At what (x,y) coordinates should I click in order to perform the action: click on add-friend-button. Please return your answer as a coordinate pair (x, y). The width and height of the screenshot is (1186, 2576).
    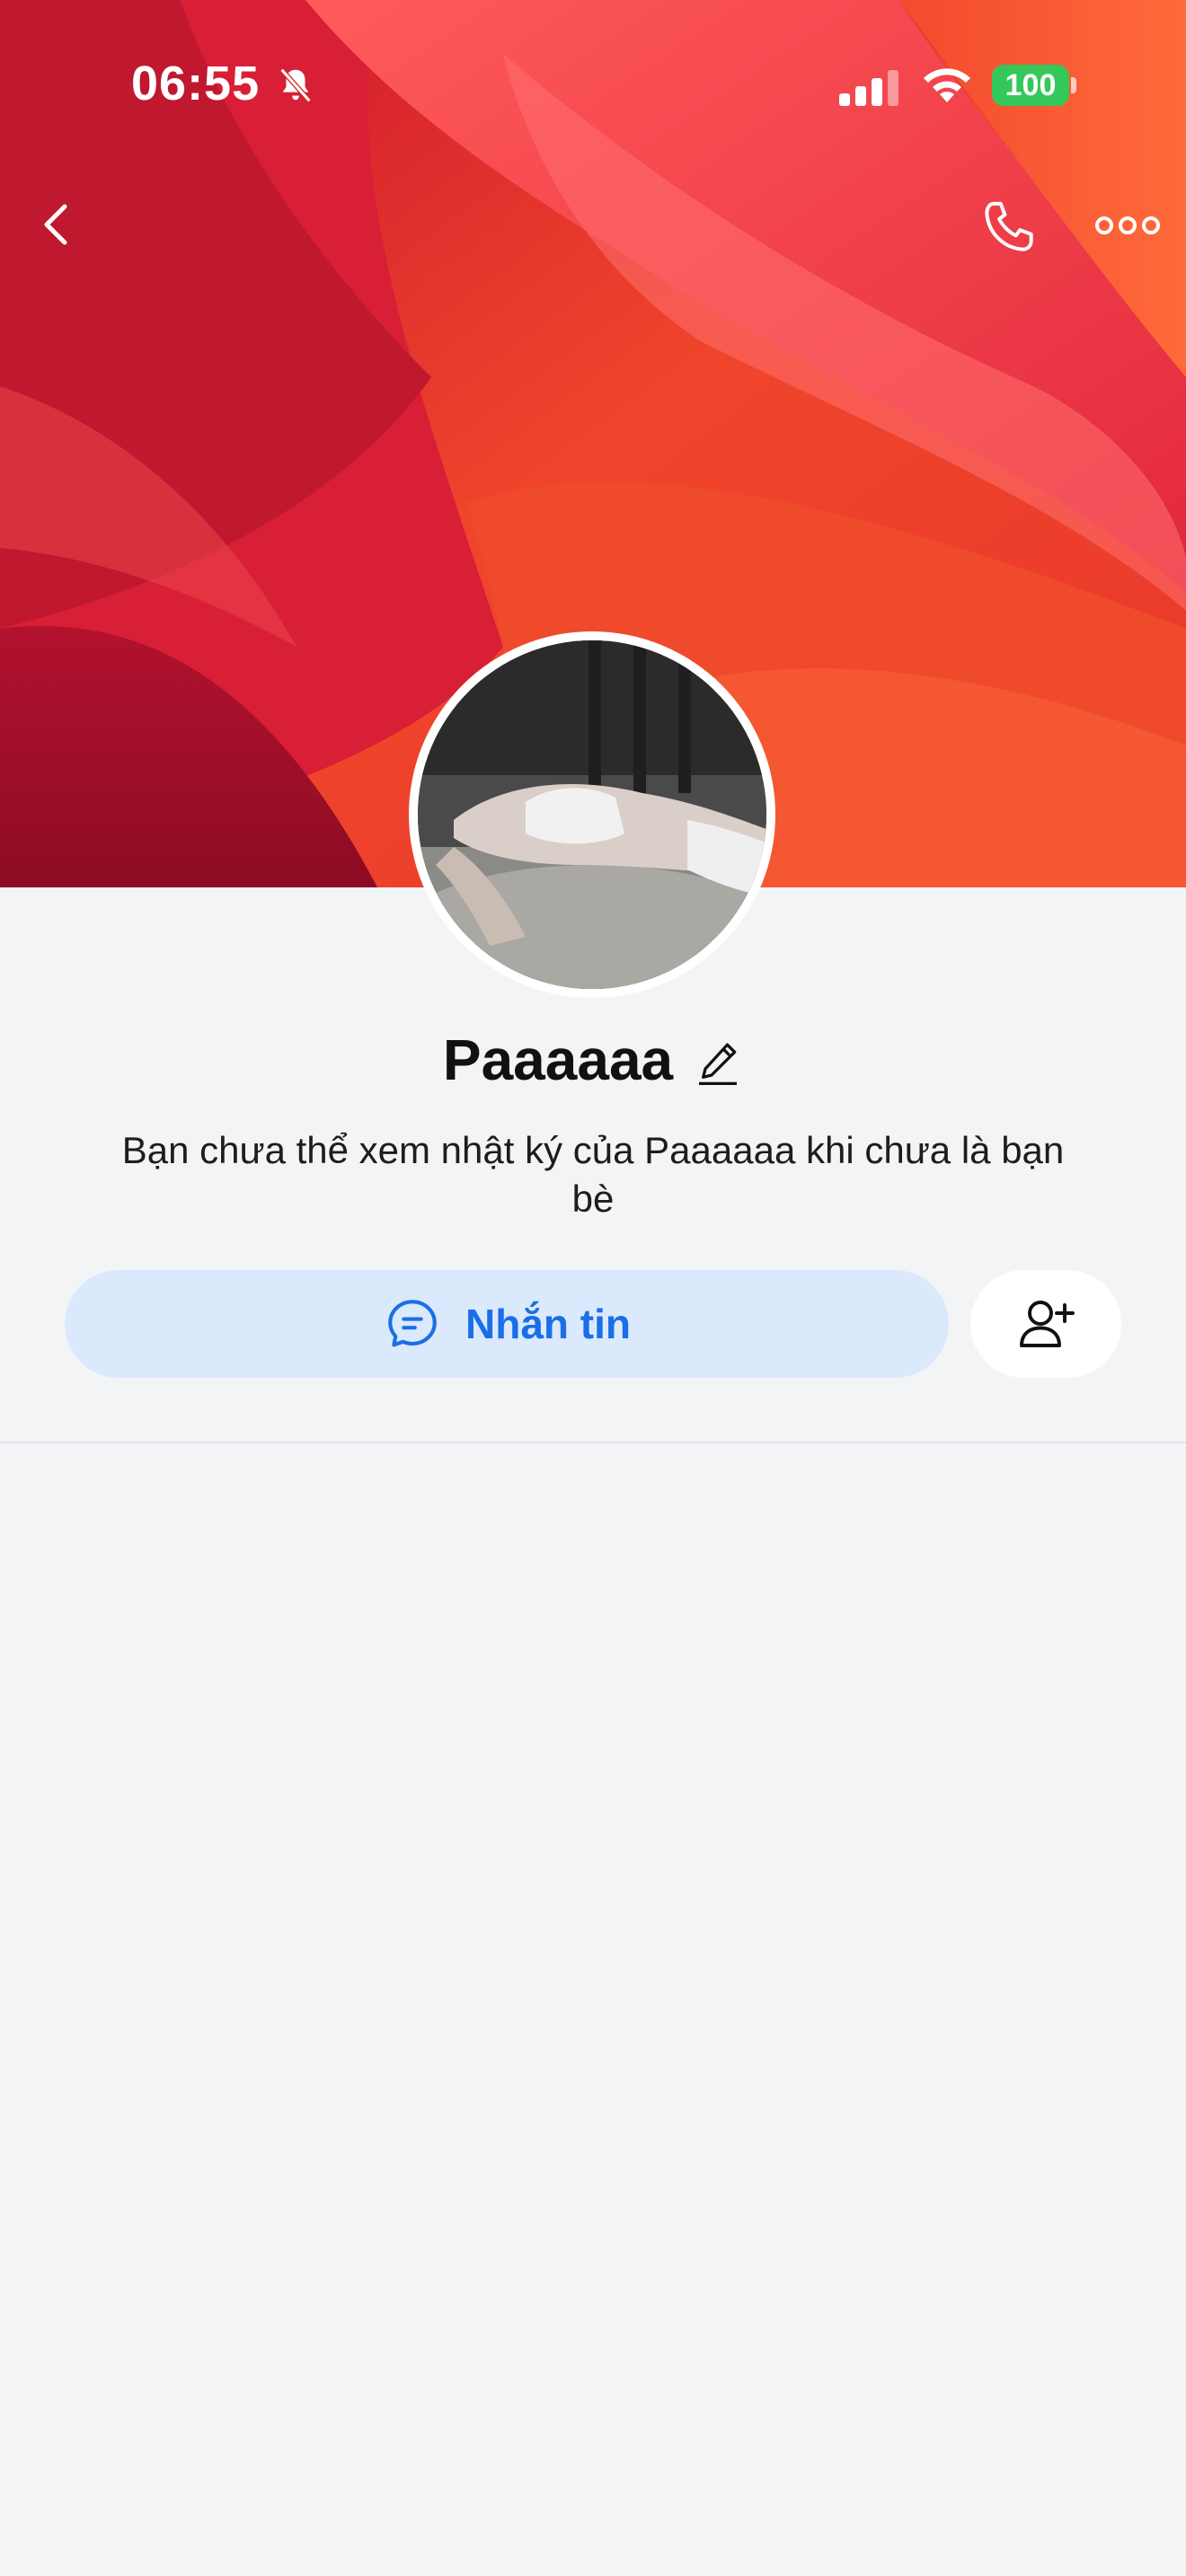
    Looking at the image, I should click on (1045, 1324).